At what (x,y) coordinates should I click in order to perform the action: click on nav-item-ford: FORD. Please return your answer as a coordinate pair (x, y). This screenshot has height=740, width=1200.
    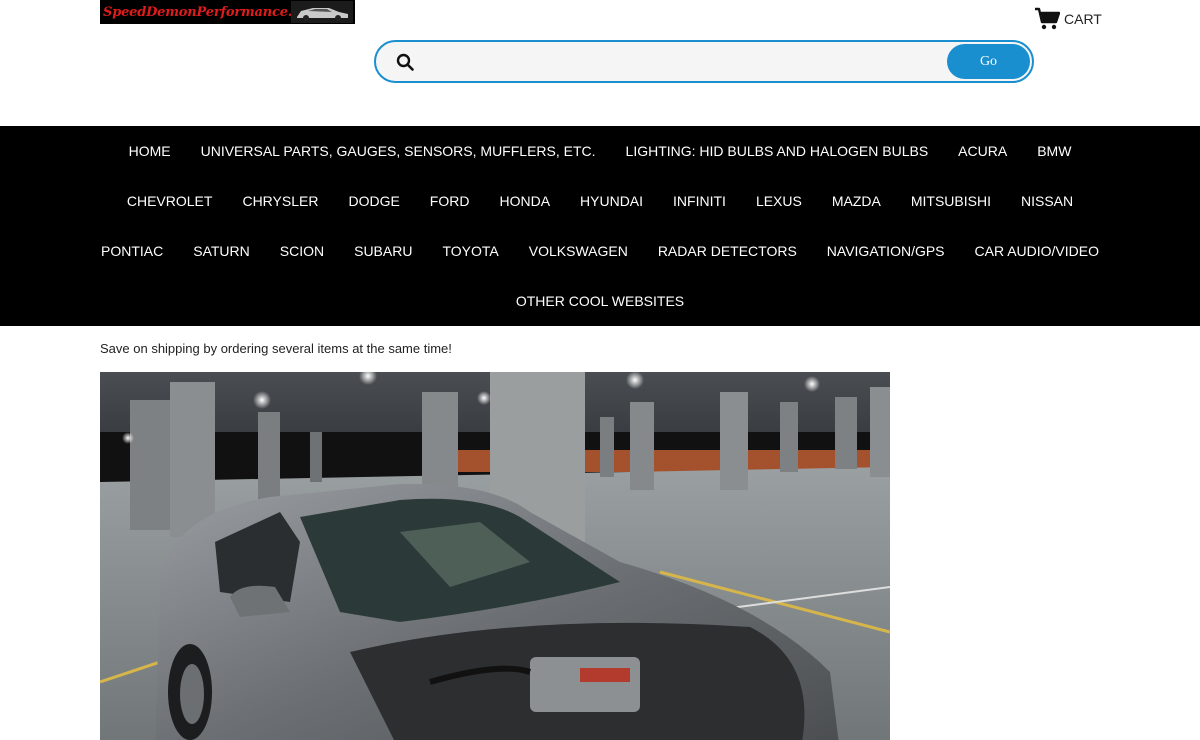
    Looking at the image, I should click on (450, 201).